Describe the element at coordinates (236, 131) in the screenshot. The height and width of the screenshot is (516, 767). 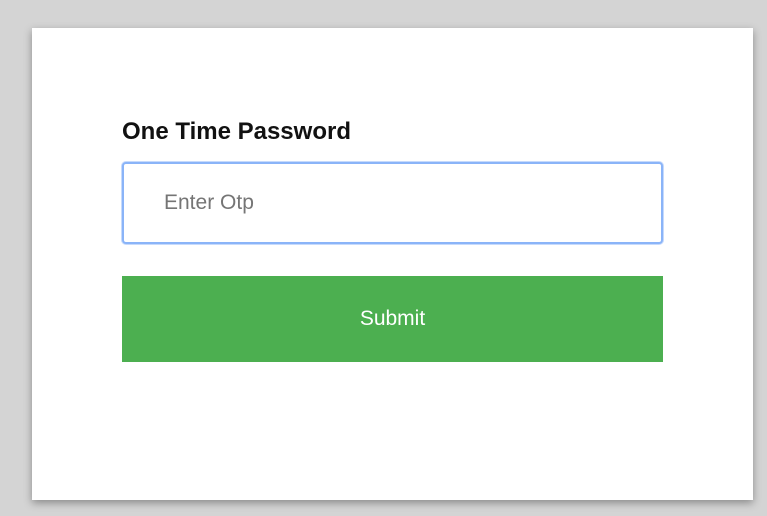
I see `page-title: One Time Password` at that location.